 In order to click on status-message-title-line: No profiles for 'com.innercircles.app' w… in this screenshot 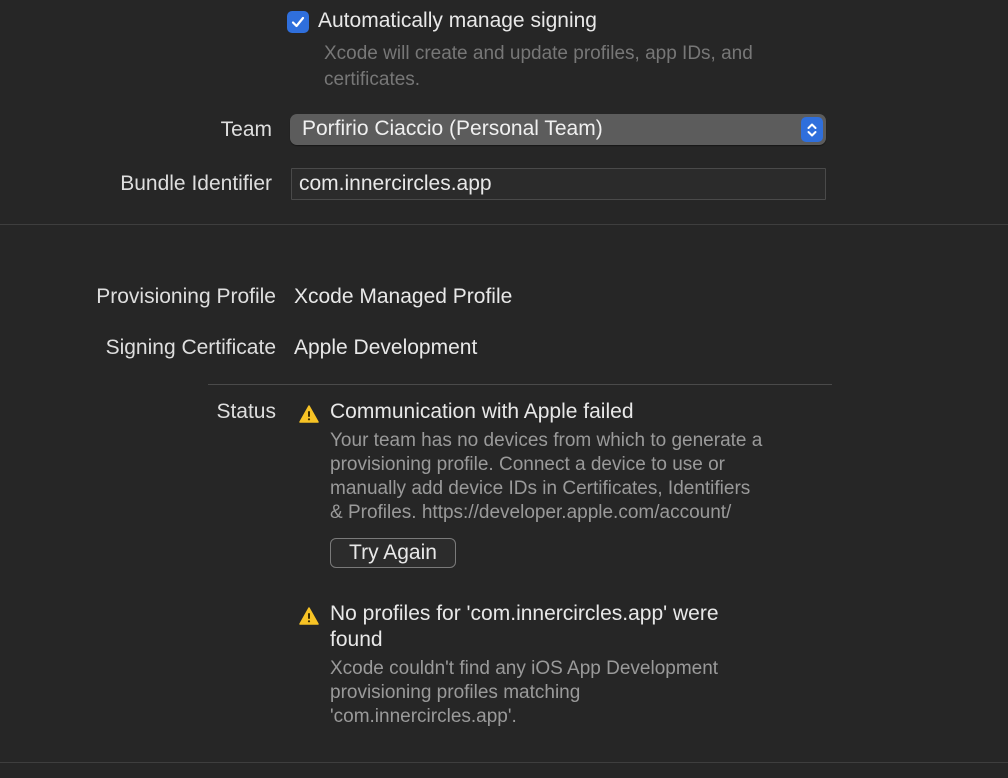, I will do `click(524, 613)`.